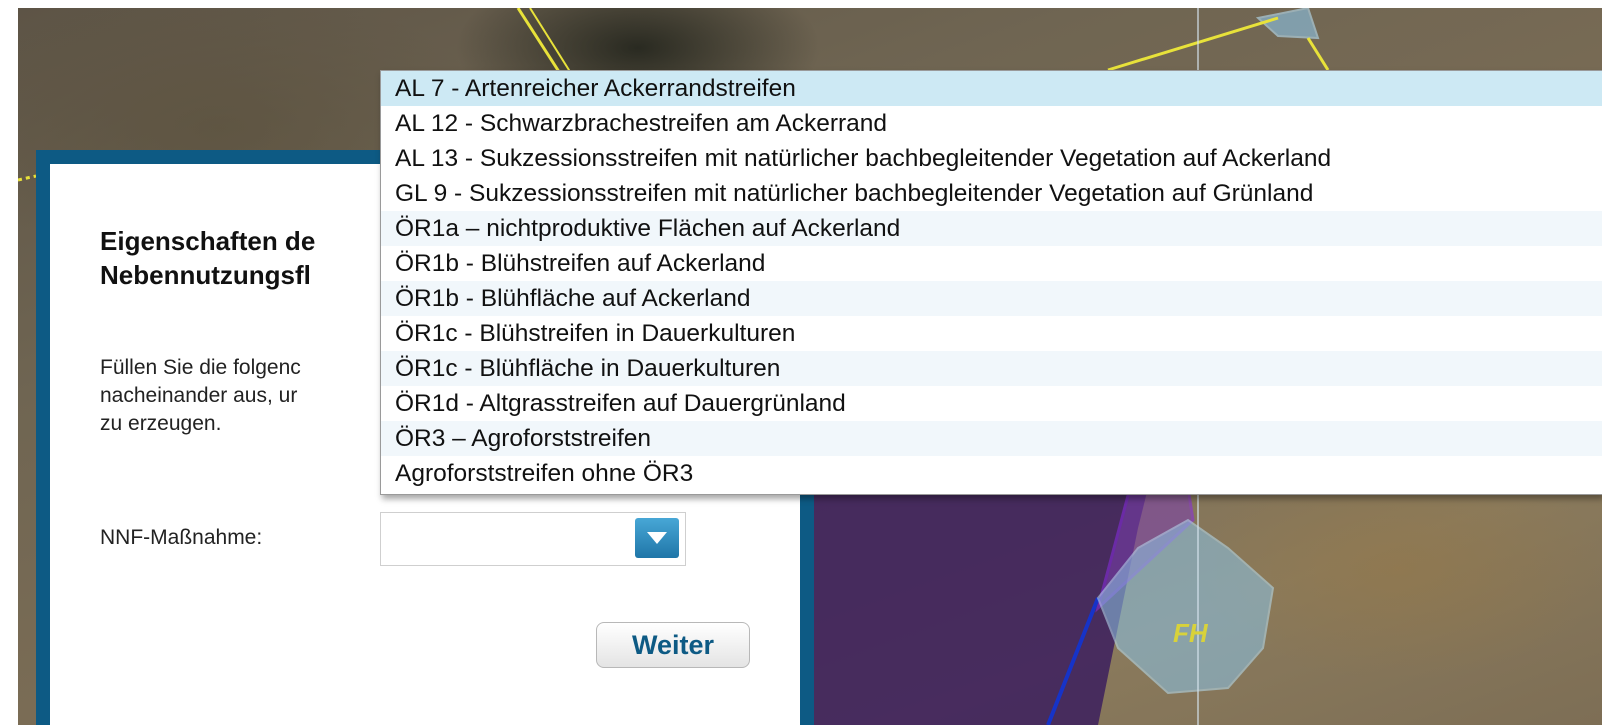  What do you see at coordinates (181, 537) in the screenshot?
I see `nnf-measure-label: NNF-Maßnahme:` at bounding box center [181, 537].